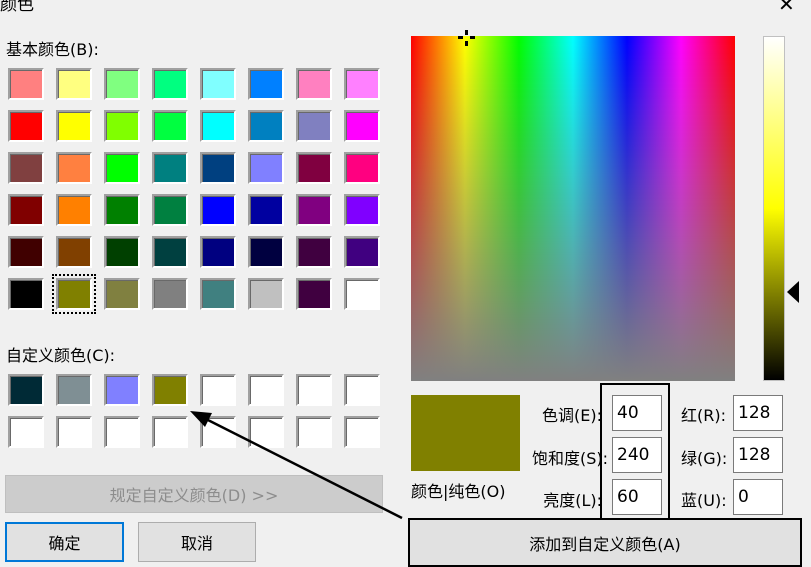 Image resolution: width=811 pixels, height=567 pixels. Describe the element at coordinates (793, 292) in the screenshot. I see `luminance-pointer-icon` at that location.